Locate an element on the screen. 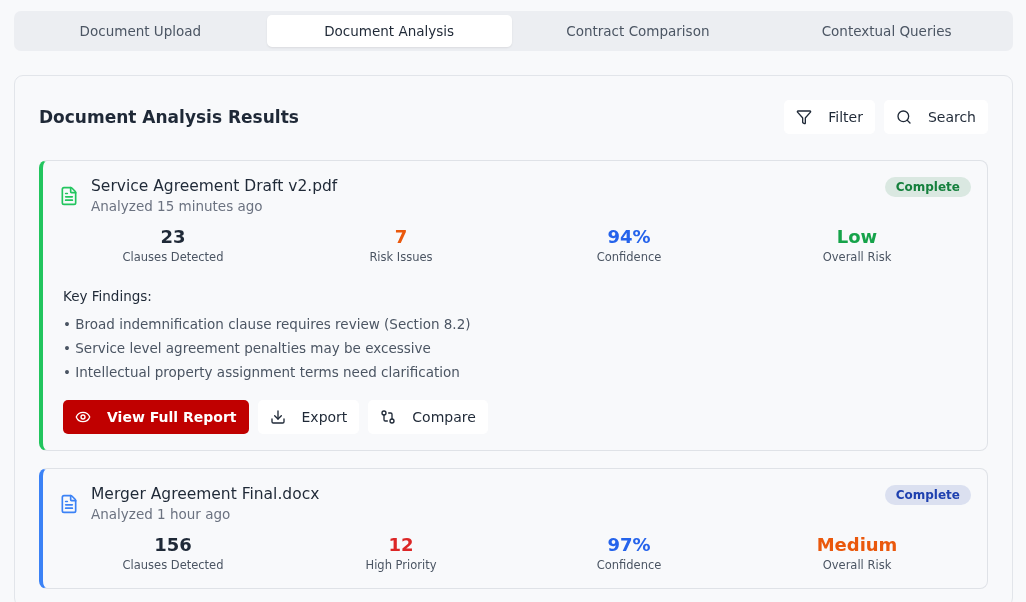 The image size is (1026, 602). finding-item: • Intellectual property assignment terms need clarification is located at coordinates (262, 372).